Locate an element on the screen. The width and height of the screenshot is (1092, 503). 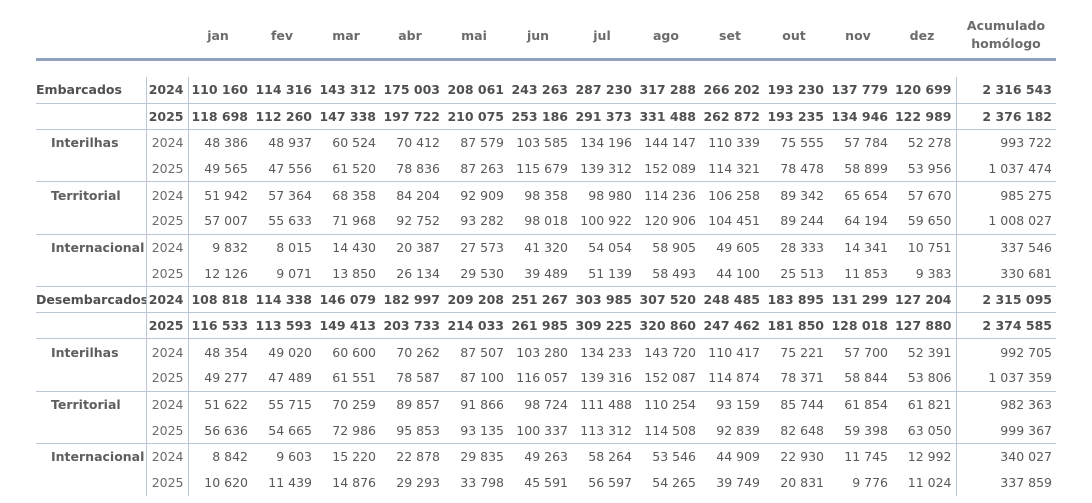
month-value-cell: 52 391 is located at coordinates (929, 352).